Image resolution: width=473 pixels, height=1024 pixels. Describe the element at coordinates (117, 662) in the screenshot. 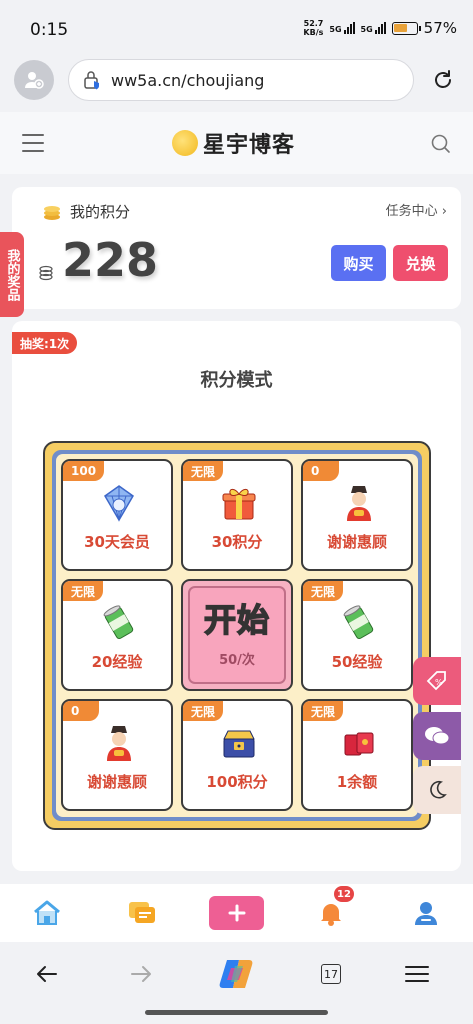

I see `prize-label: 20经验` at that location.